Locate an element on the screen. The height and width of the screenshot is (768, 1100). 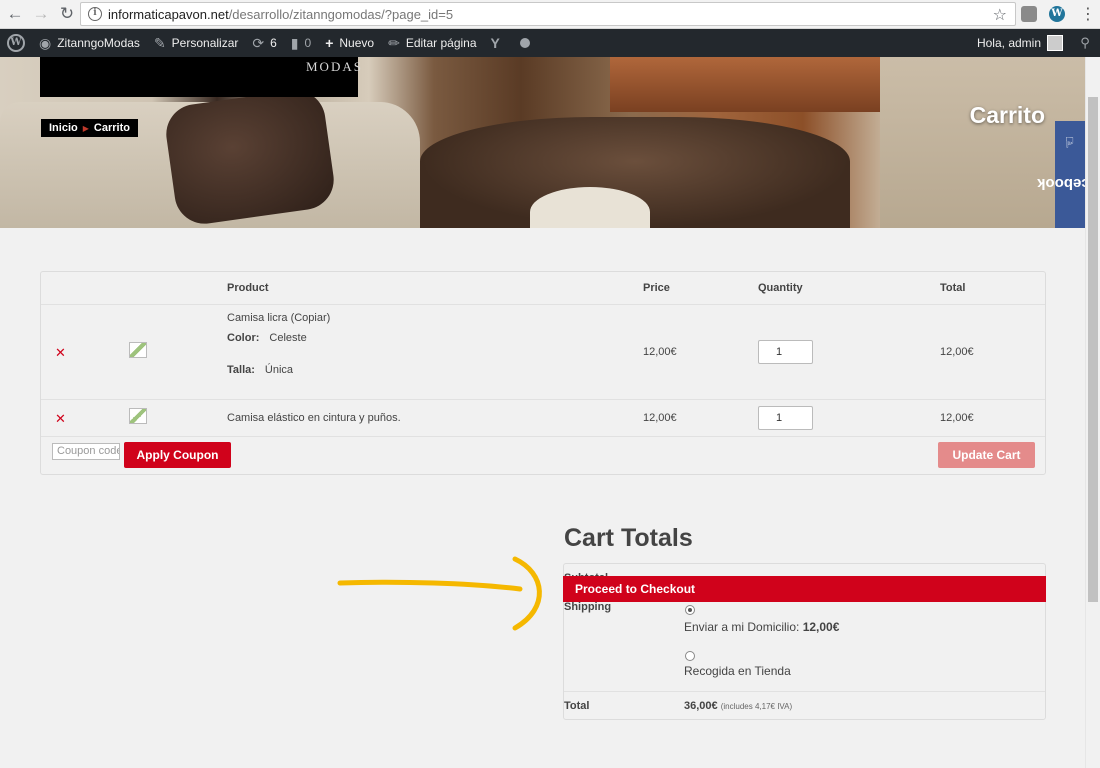
shipping-option-home-price: 12,00€ is located at coordinates (821, 627).